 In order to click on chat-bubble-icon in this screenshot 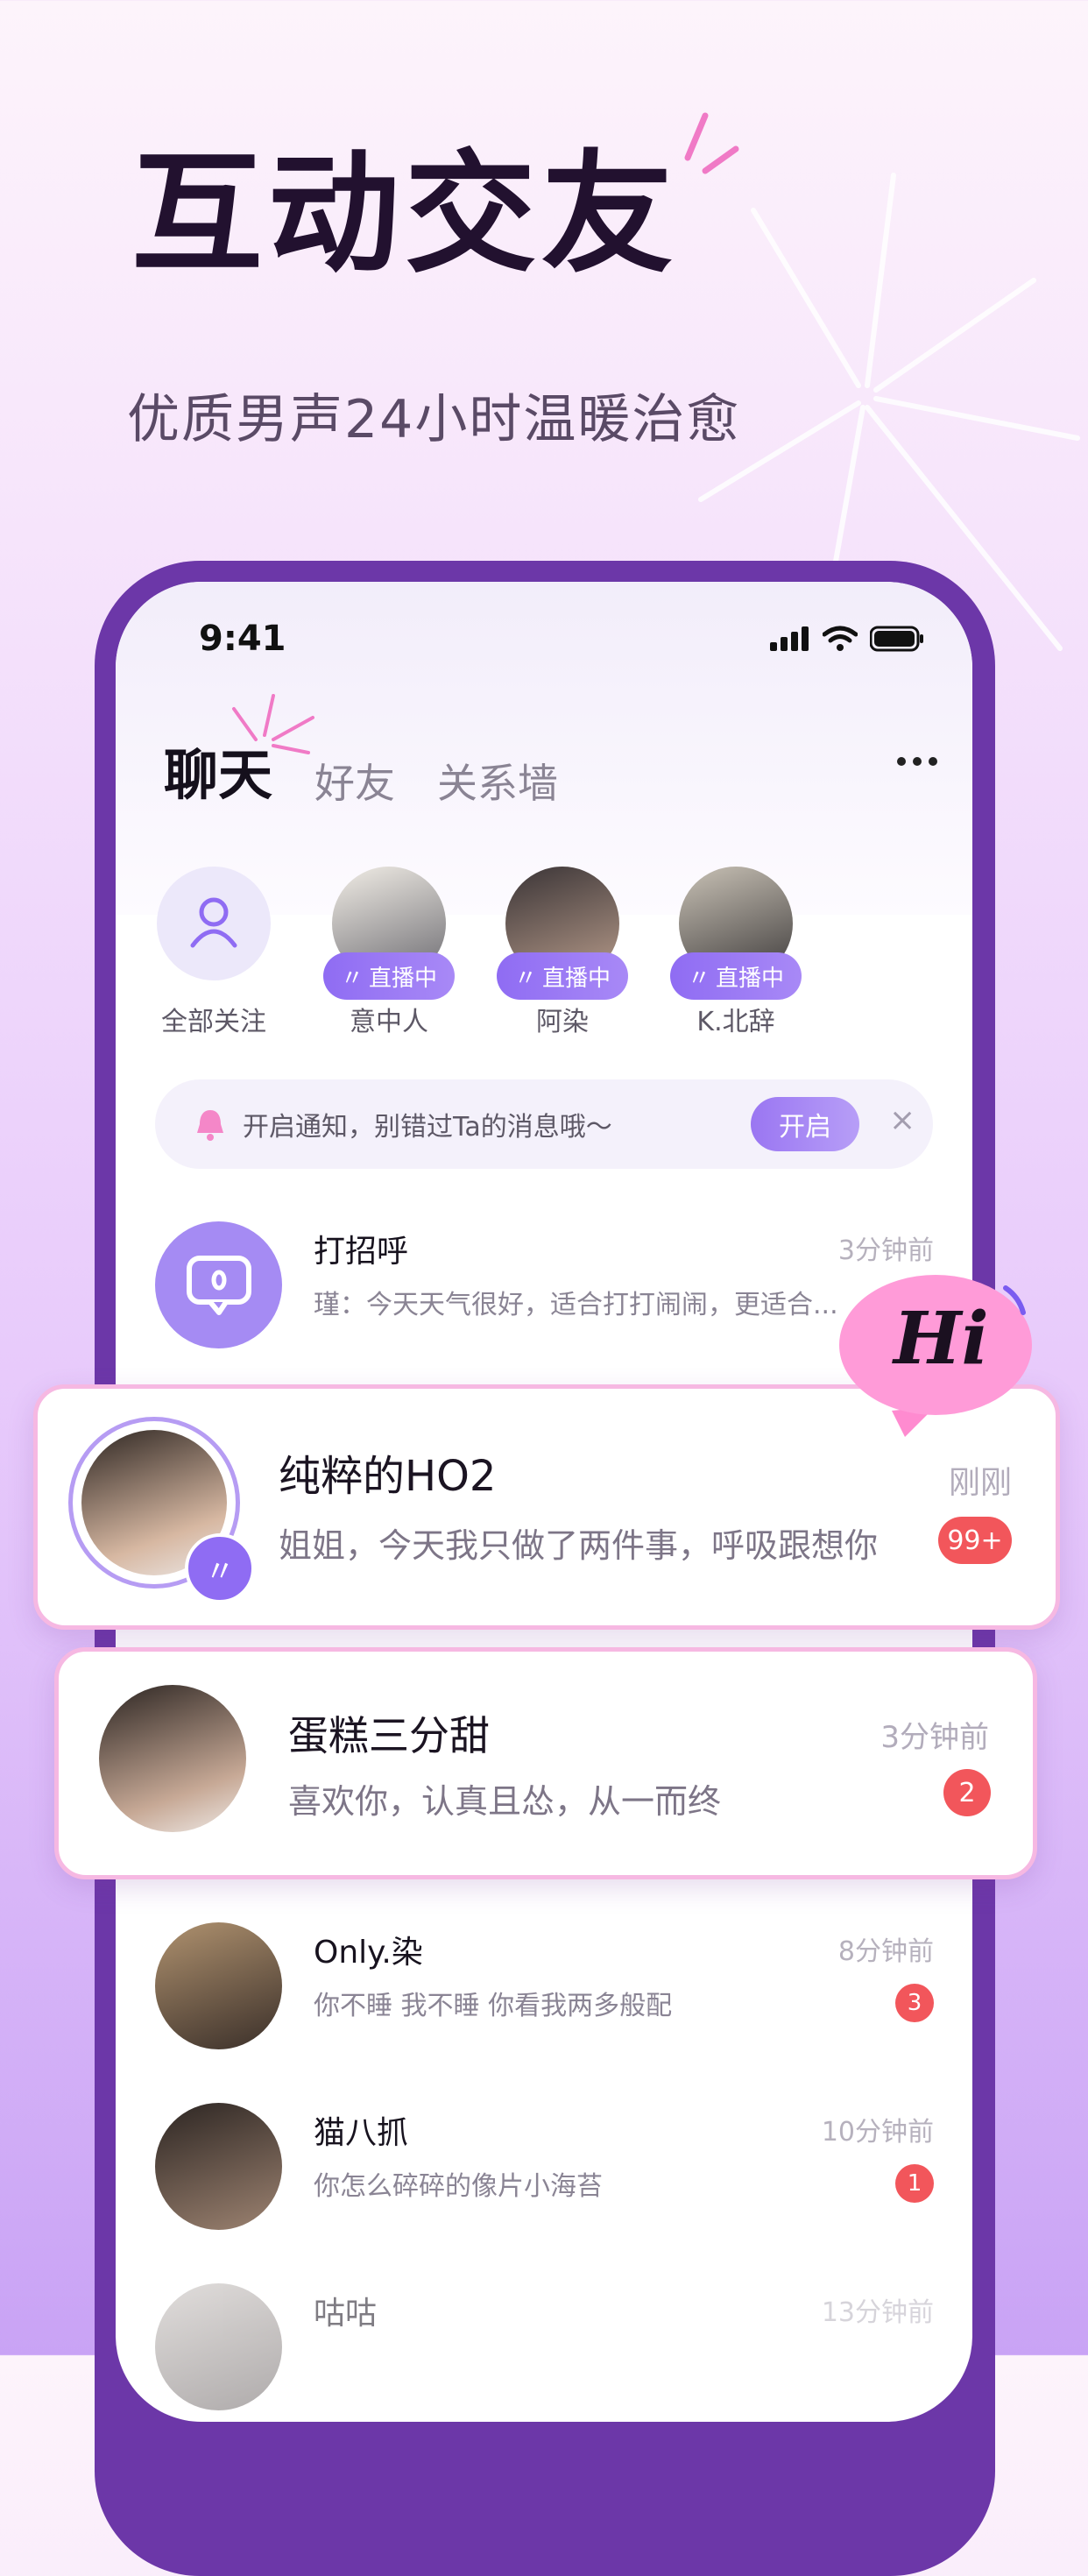, I will do `click(219, 1285)`.